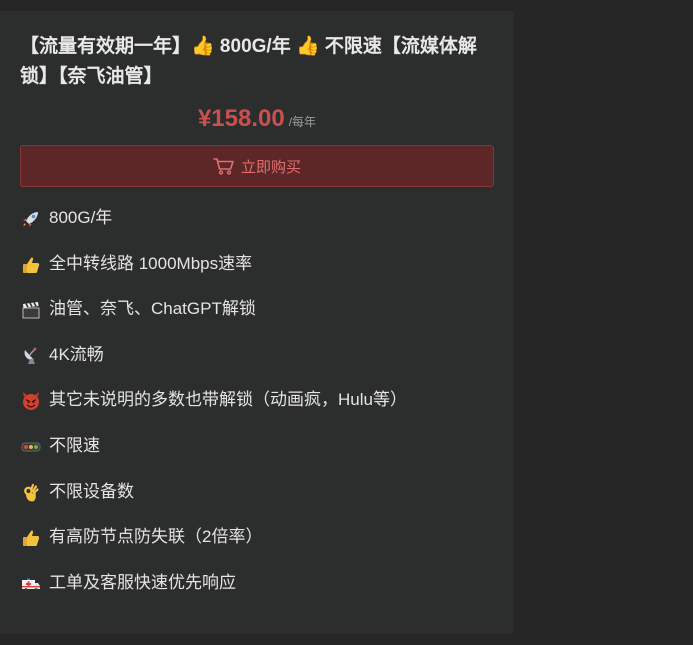 Image resolution: width=693 pixels, height=645 pixels. What do you see at coordinates (32, 218) in the screenshot?
I see `rocket-icon` at bounding box center [32, 218].